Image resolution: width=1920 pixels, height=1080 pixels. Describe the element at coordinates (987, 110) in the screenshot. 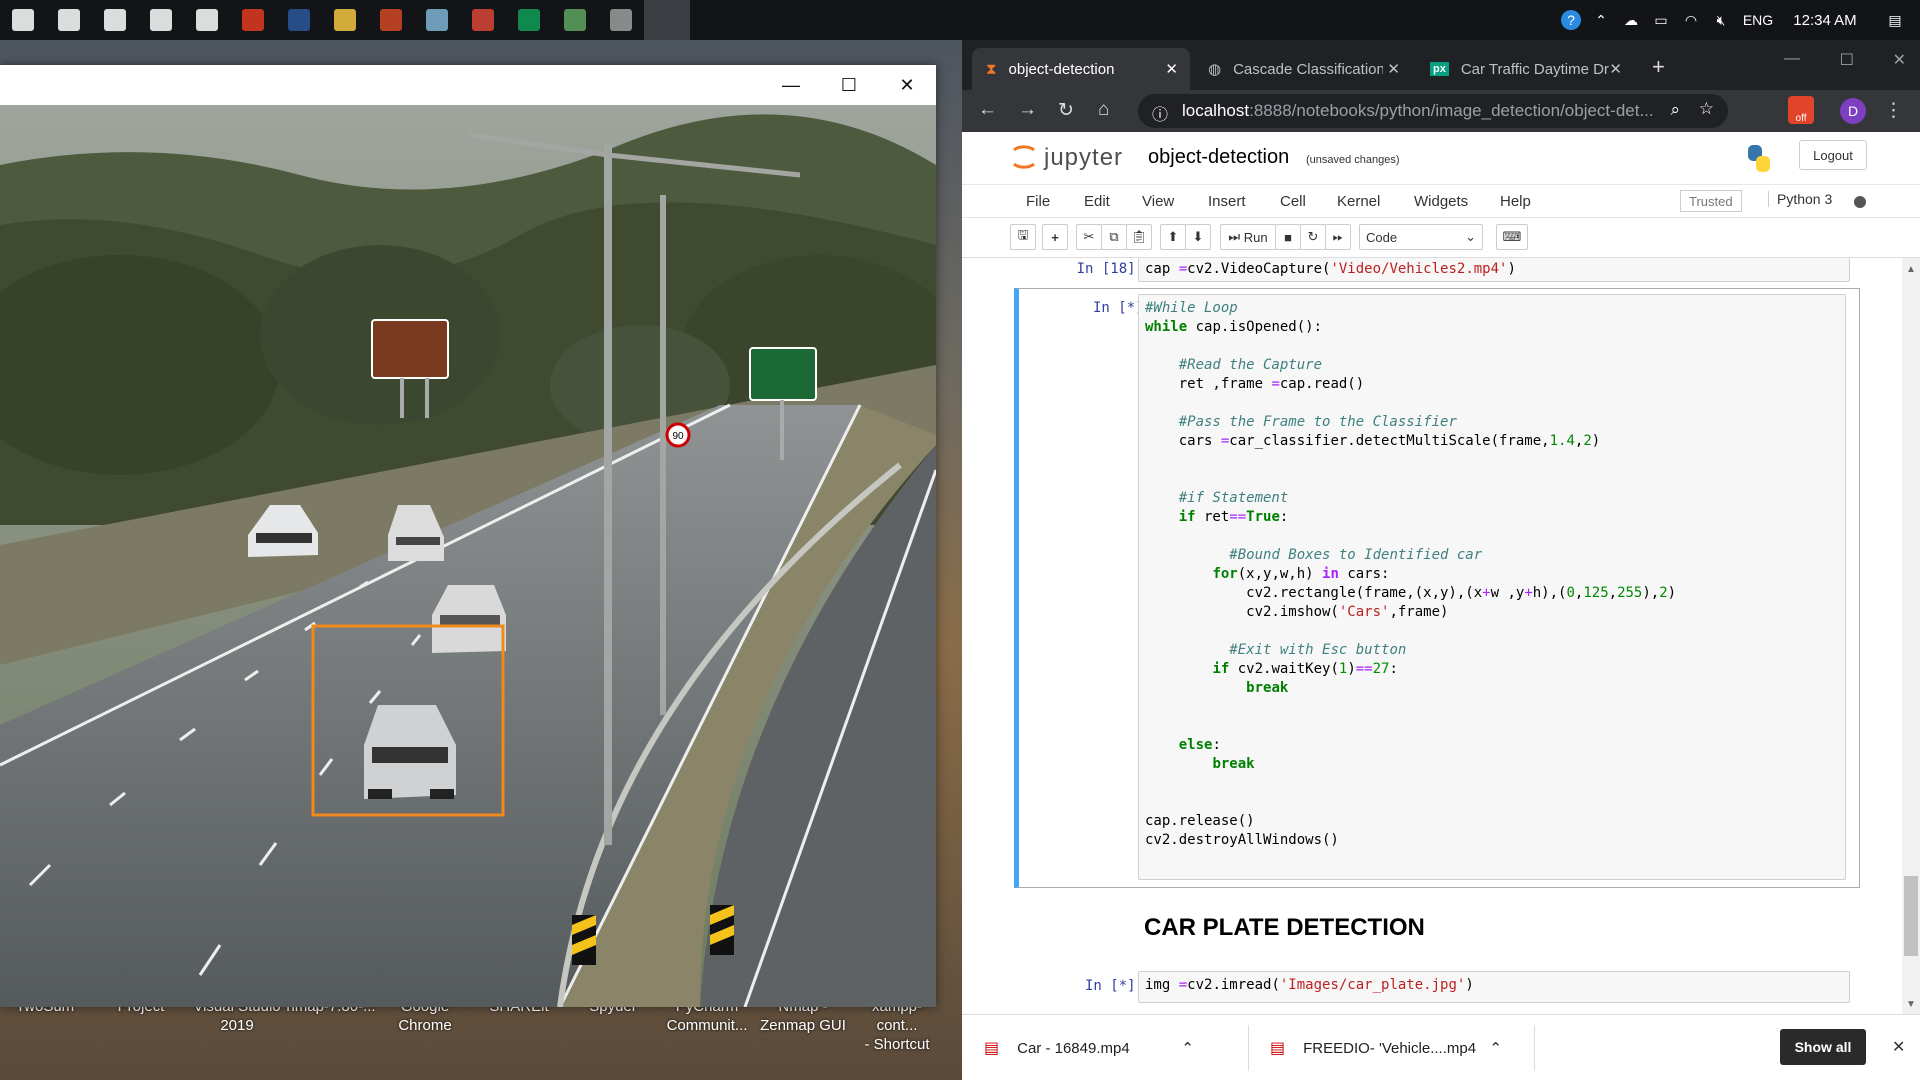

I see `back-icon: ←` at that location.